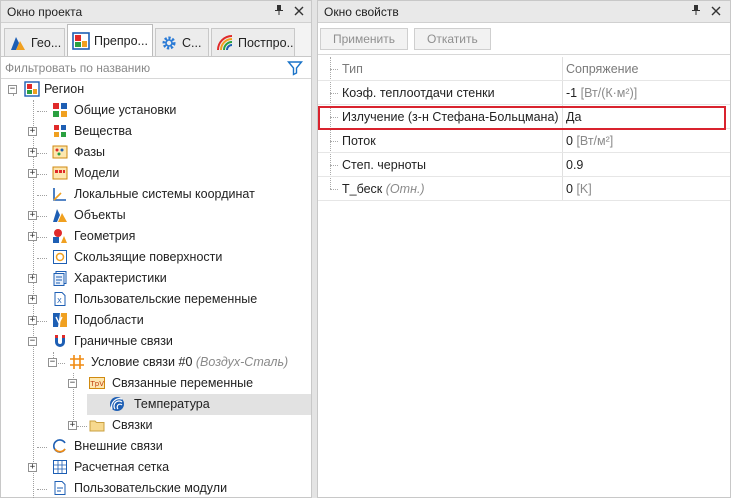 Image resolution: width=731 pixels, height=498 pixels. What do you see at coordinates (156, 152) in the screenshot?
I see `tree-item-phases: + Фазы` at bounding box center [156, 152].